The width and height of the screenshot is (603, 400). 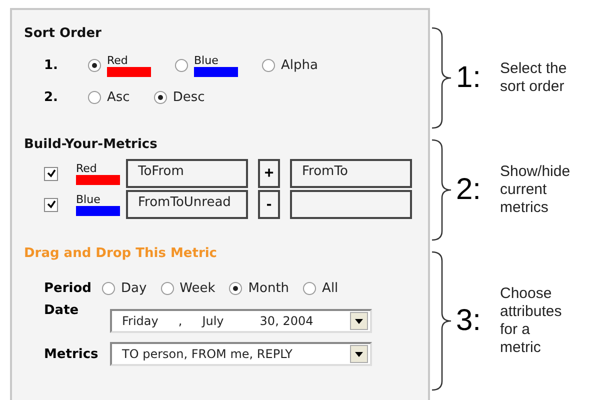 What do you see at coordinates (187, 205) in the screenshot?
I see `metric-box: FromToUnread` at bounding box center [187, 205].